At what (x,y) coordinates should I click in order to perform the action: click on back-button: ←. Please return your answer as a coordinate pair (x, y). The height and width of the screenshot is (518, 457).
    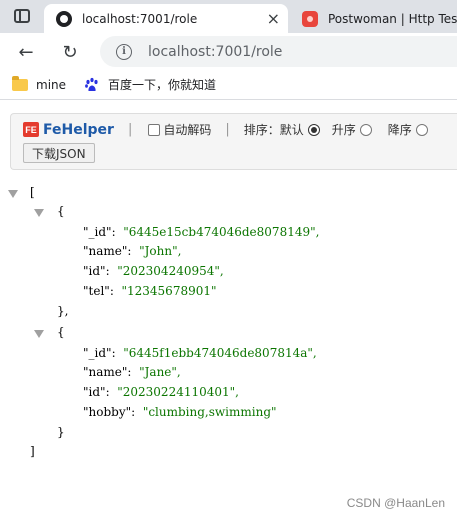
    Looking at the image, I should click on (26, 52).